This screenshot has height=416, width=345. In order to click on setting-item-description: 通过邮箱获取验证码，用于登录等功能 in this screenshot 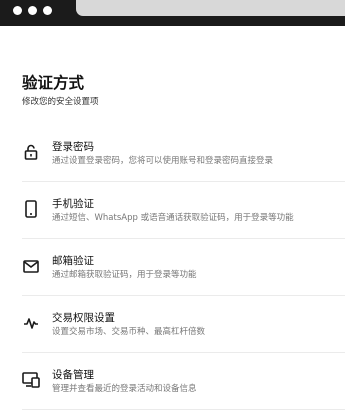, I will do `click(124, 275)`.